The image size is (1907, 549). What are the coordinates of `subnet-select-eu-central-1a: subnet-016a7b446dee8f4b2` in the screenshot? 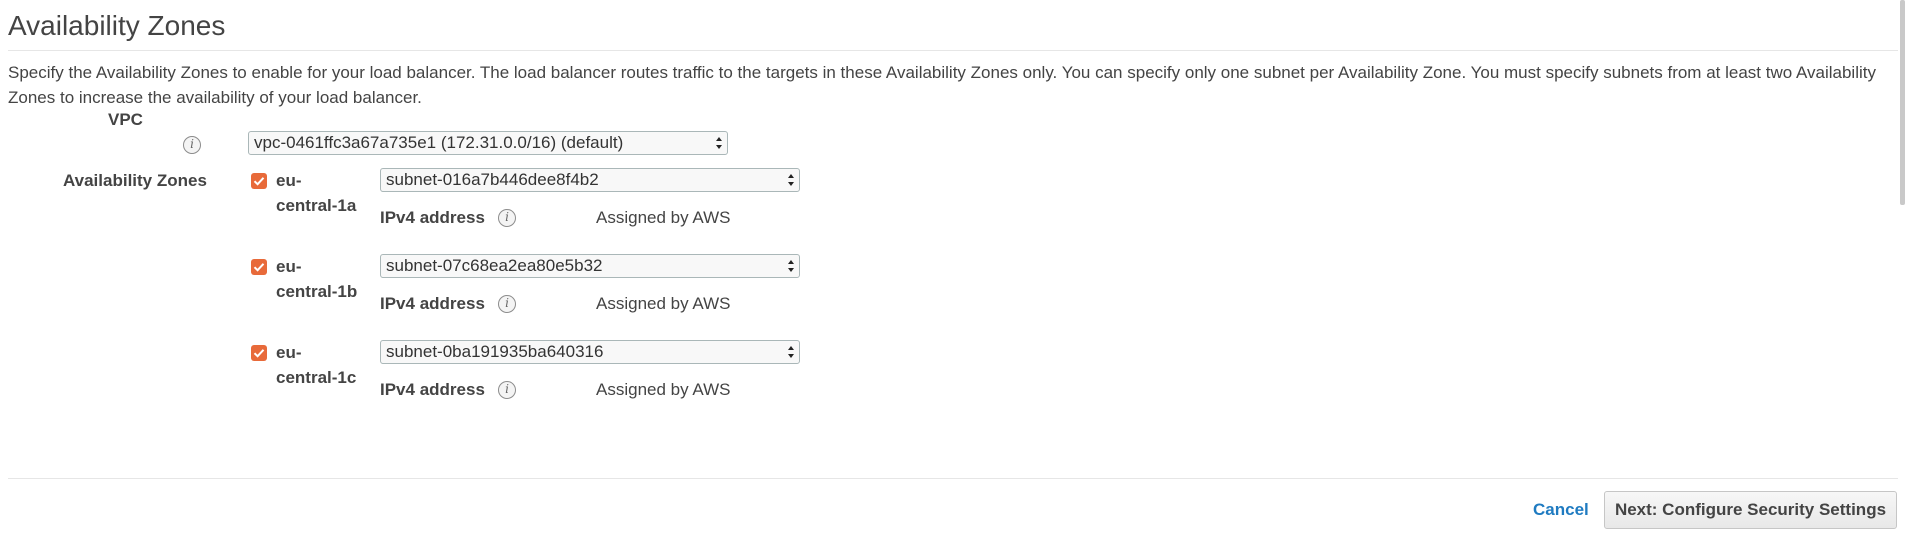 It's located at (590, 180).